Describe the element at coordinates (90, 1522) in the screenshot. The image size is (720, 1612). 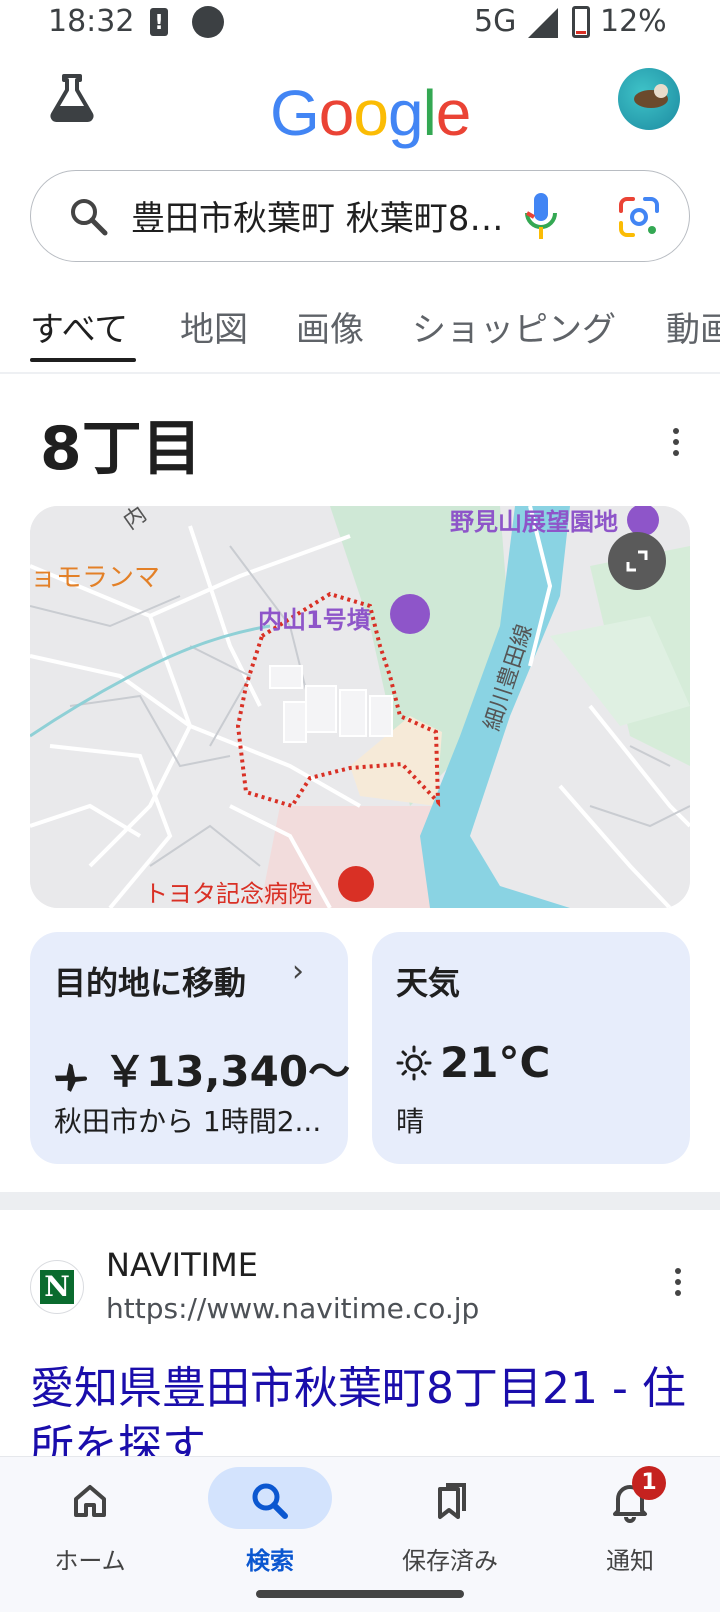
I see `nav-home: ホーム` at that location.